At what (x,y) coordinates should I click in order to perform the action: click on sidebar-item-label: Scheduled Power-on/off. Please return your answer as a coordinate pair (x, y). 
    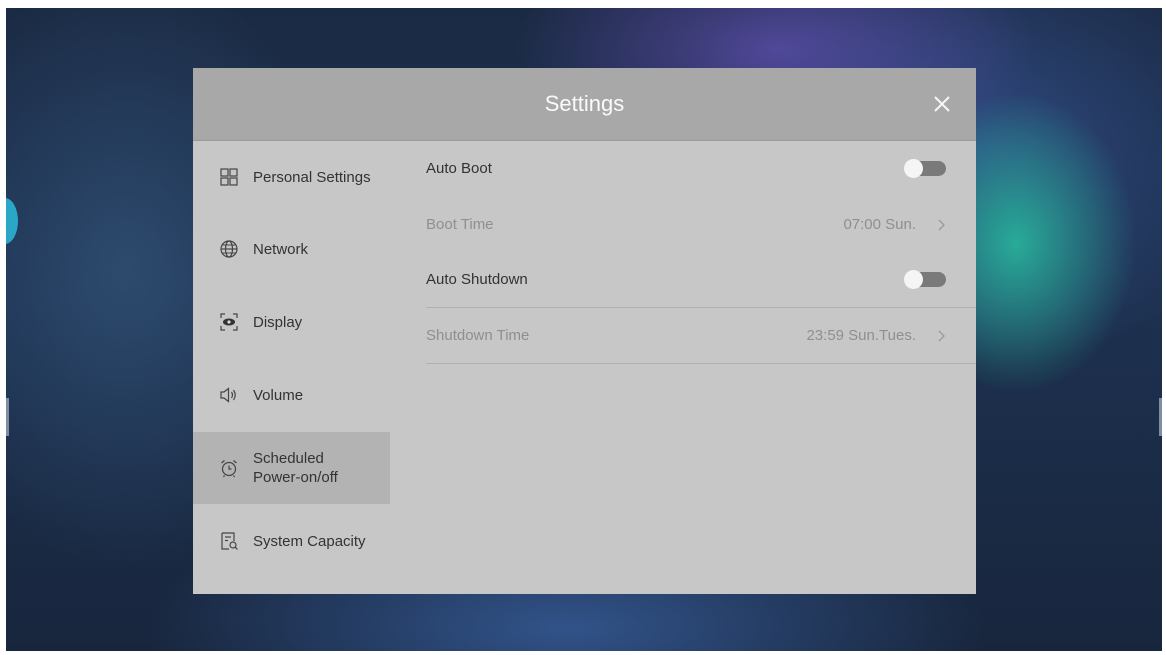
    Looking at the image, I should click on (295, 468).